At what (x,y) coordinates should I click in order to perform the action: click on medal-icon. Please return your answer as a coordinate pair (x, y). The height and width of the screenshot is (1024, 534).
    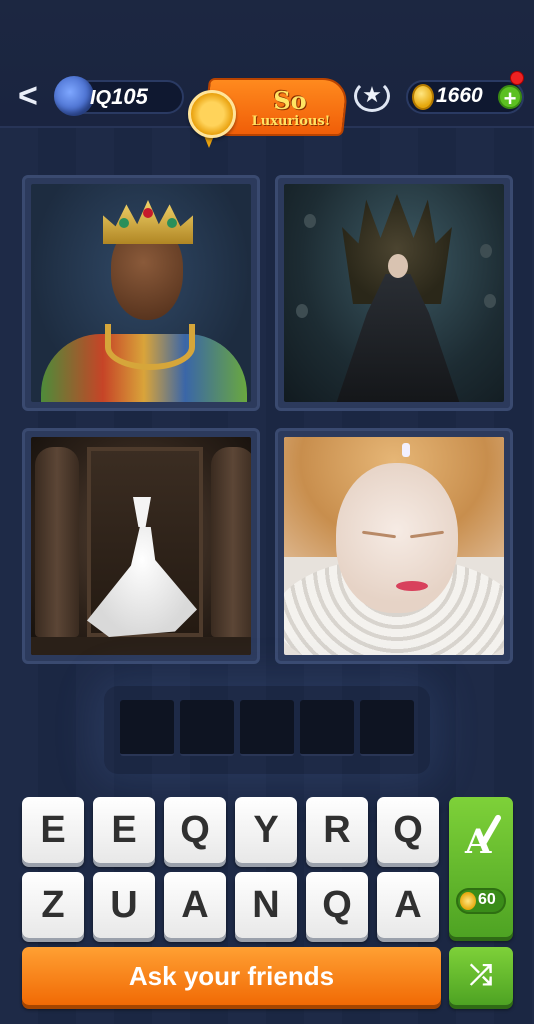
    Looking at the image, I should click on (212, 114).